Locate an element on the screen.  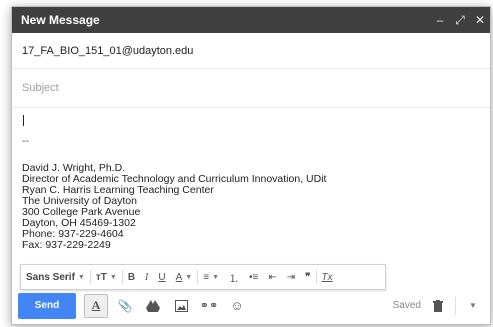
more-options-button: ▼ is located at coordinates (473, 306).